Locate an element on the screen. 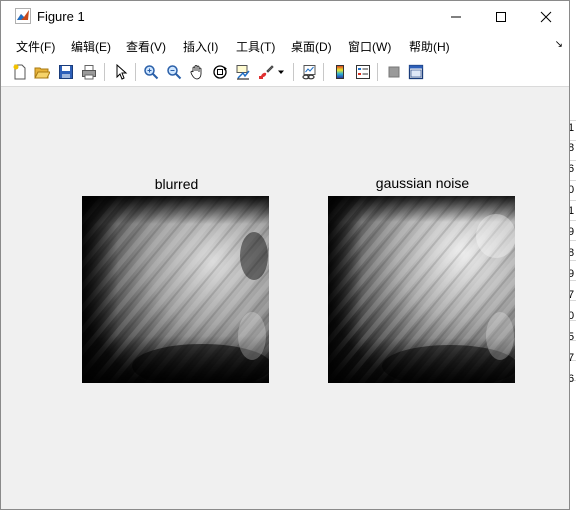 Image resolution: width=576 pixels, height=514 pixels. legend-icon is located at coordinates (363, 72).